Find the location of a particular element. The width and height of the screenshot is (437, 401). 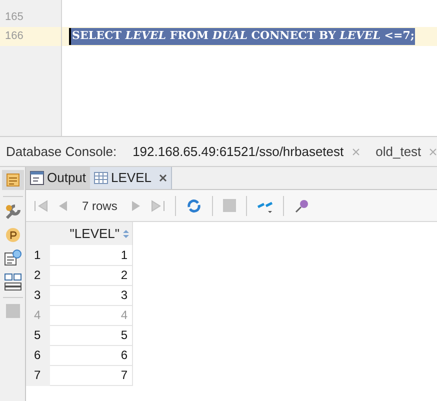

p-badge-icon is located at coordinates (12, 235).